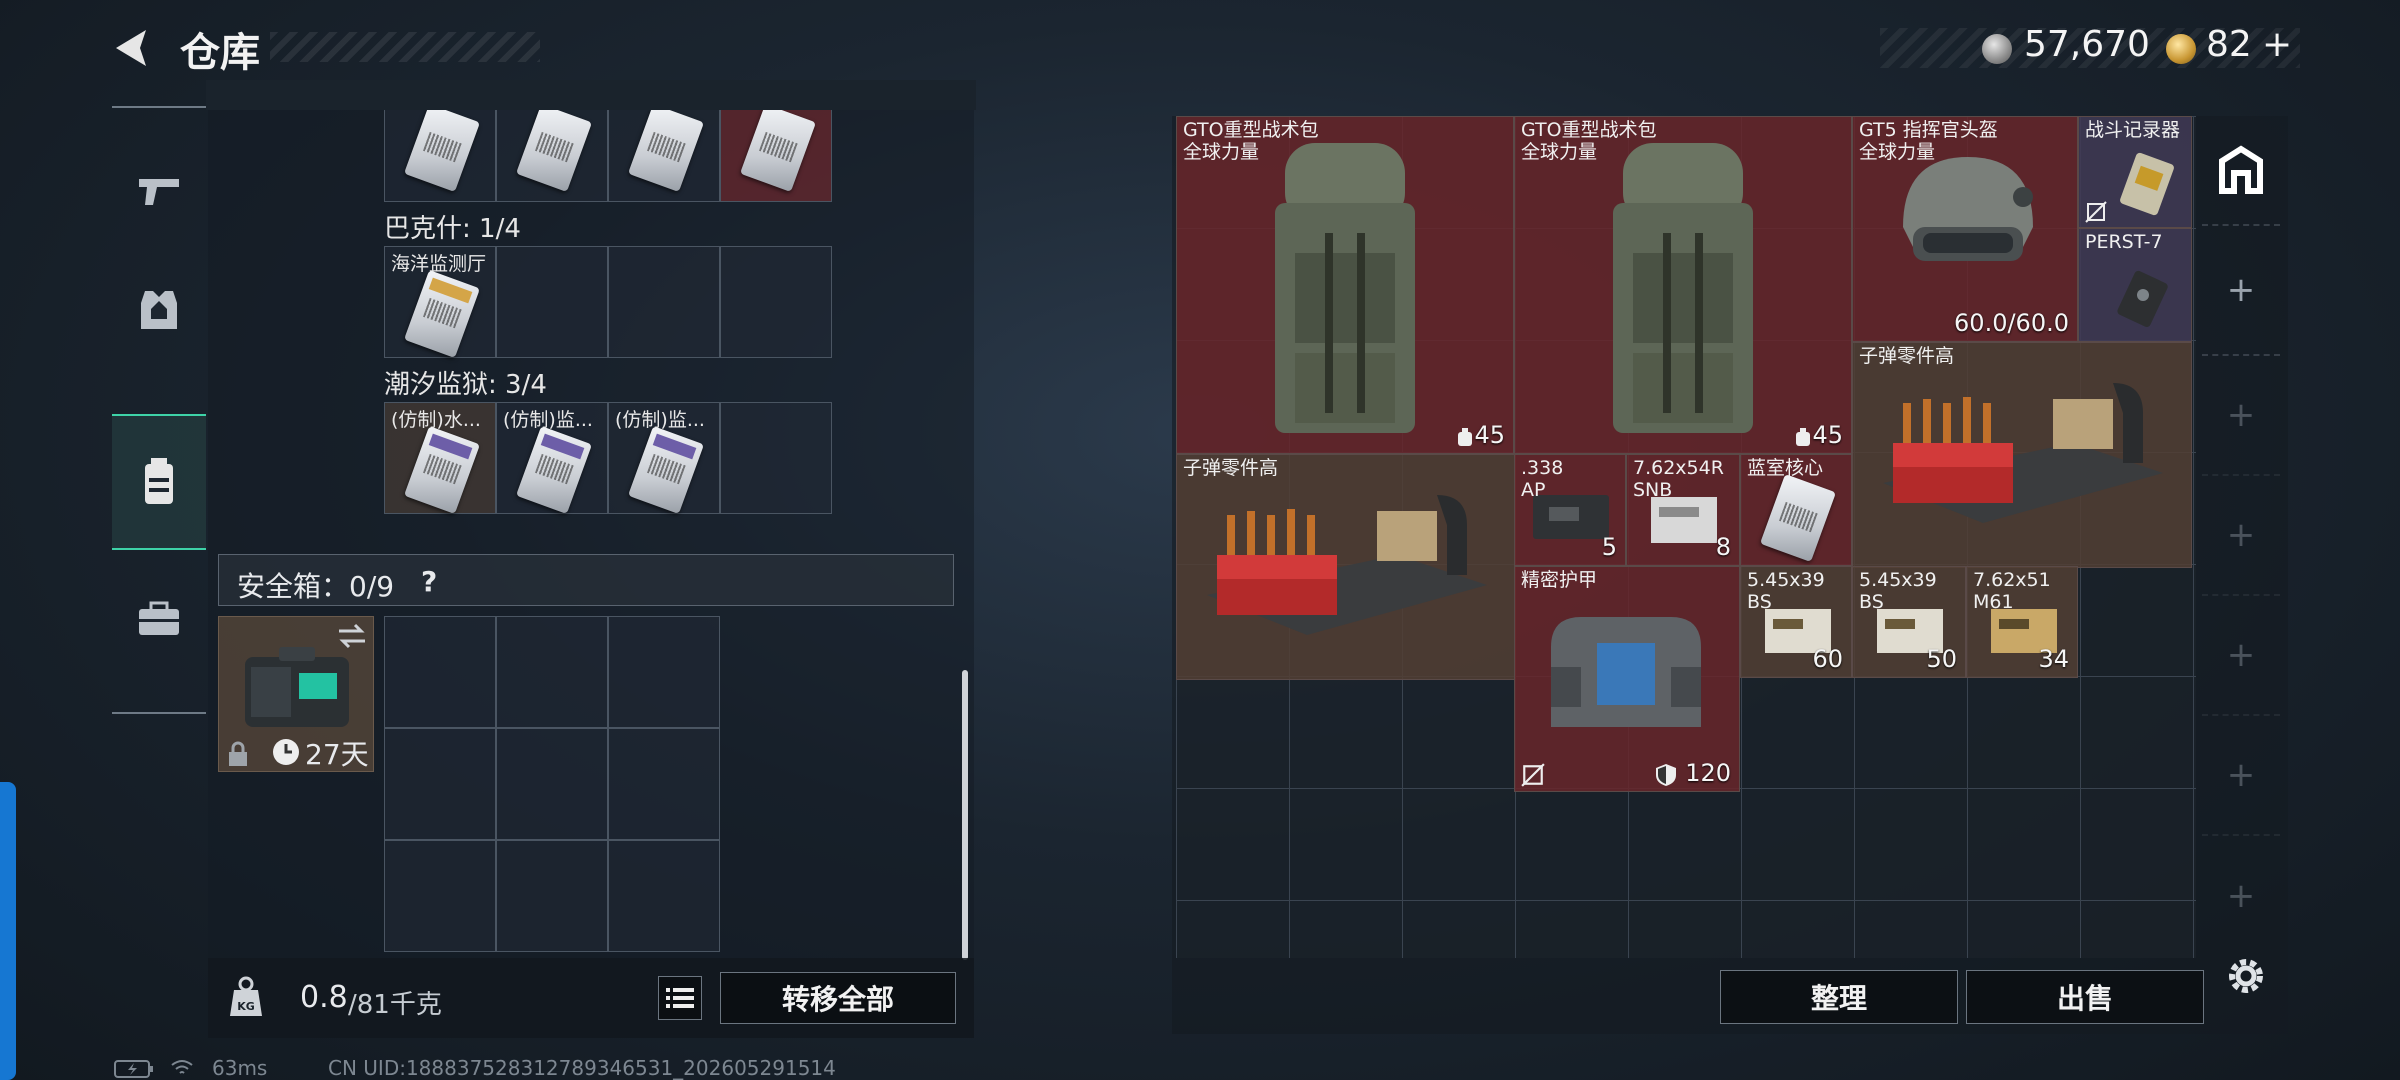 The width and height of the screenshot is (2400, 1080). What do you see at coordinates (2124, 242) in the screenshot?
I see `item-name: PERST-7` at bounding box center [2124, 242].